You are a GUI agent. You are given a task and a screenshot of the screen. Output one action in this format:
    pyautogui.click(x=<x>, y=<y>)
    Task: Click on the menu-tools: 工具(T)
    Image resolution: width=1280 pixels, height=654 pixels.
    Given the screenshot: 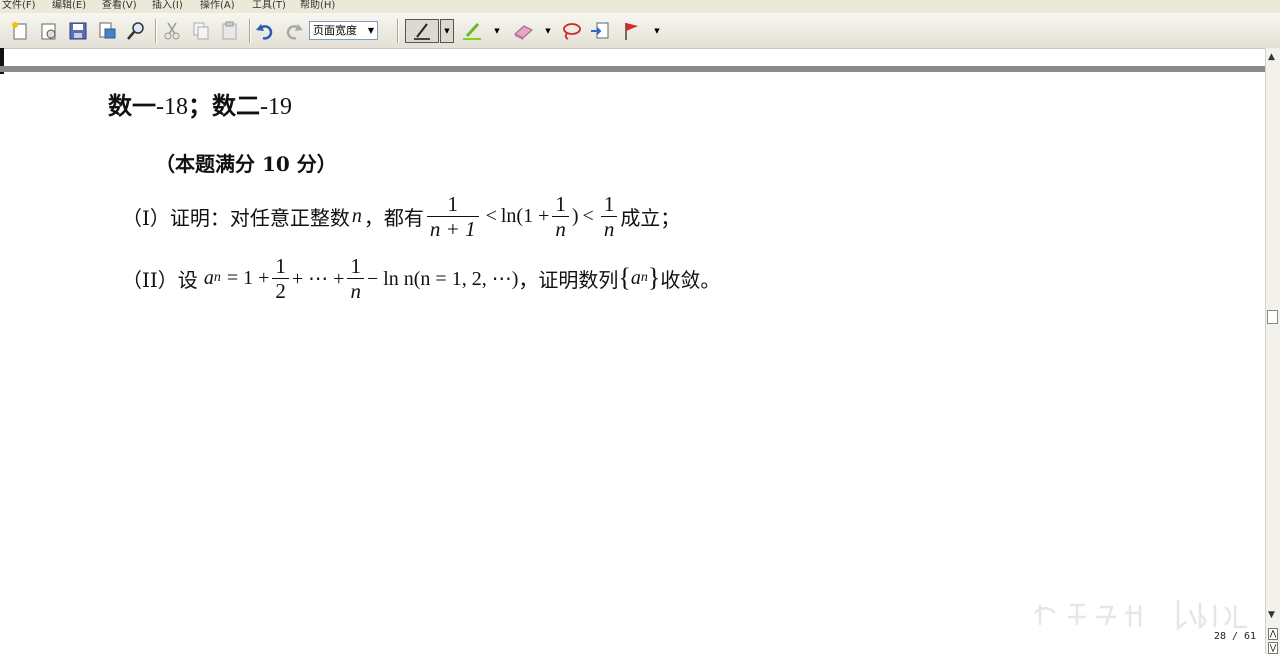 What is the action you would take?
    pyautogui.click(x=269, y=5)
    